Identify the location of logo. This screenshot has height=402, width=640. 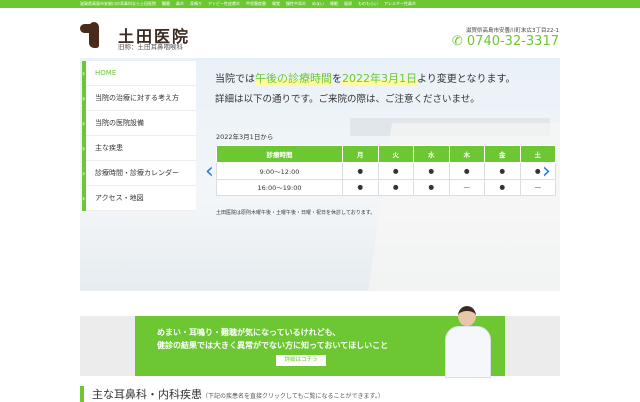
(92, 35).